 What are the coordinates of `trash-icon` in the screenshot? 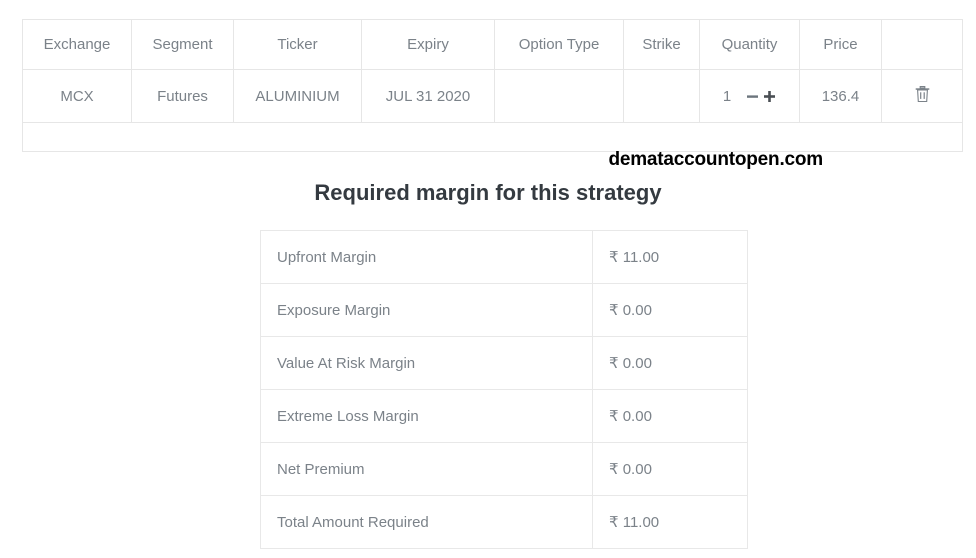 It's located at (922, 94).